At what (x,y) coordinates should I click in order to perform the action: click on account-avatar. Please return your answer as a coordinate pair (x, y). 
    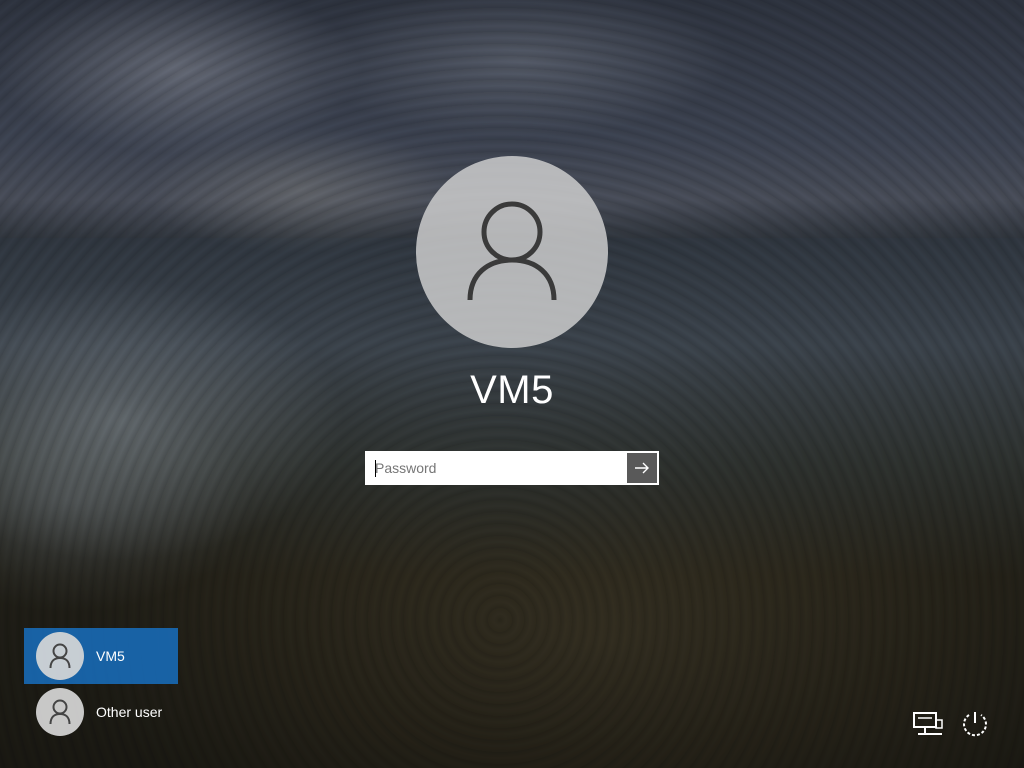
    Looking at the image, I should click on (512, 252).